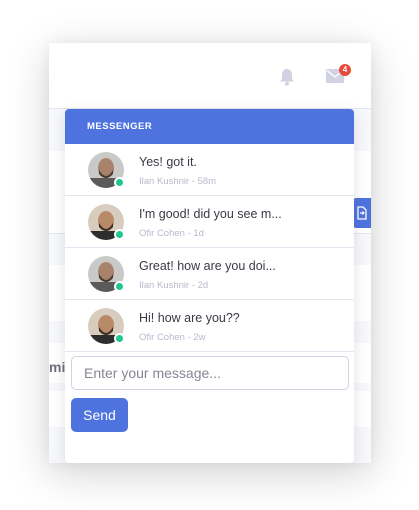 The width and height of the screenshot is (419, 510). I want to click on message-preview: Hi! how are you??, so click(189, 318).